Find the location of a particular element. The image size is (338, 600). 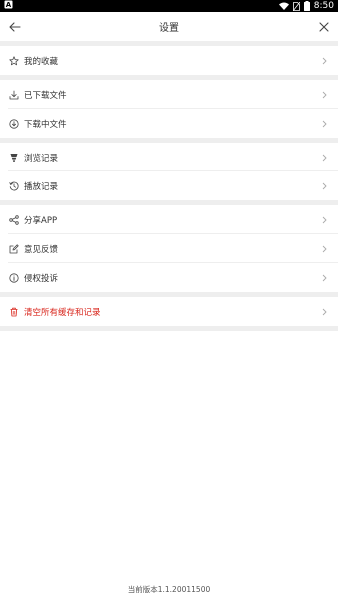

menu-item-label: 意见反馈 is located at coordinates (41, 249).